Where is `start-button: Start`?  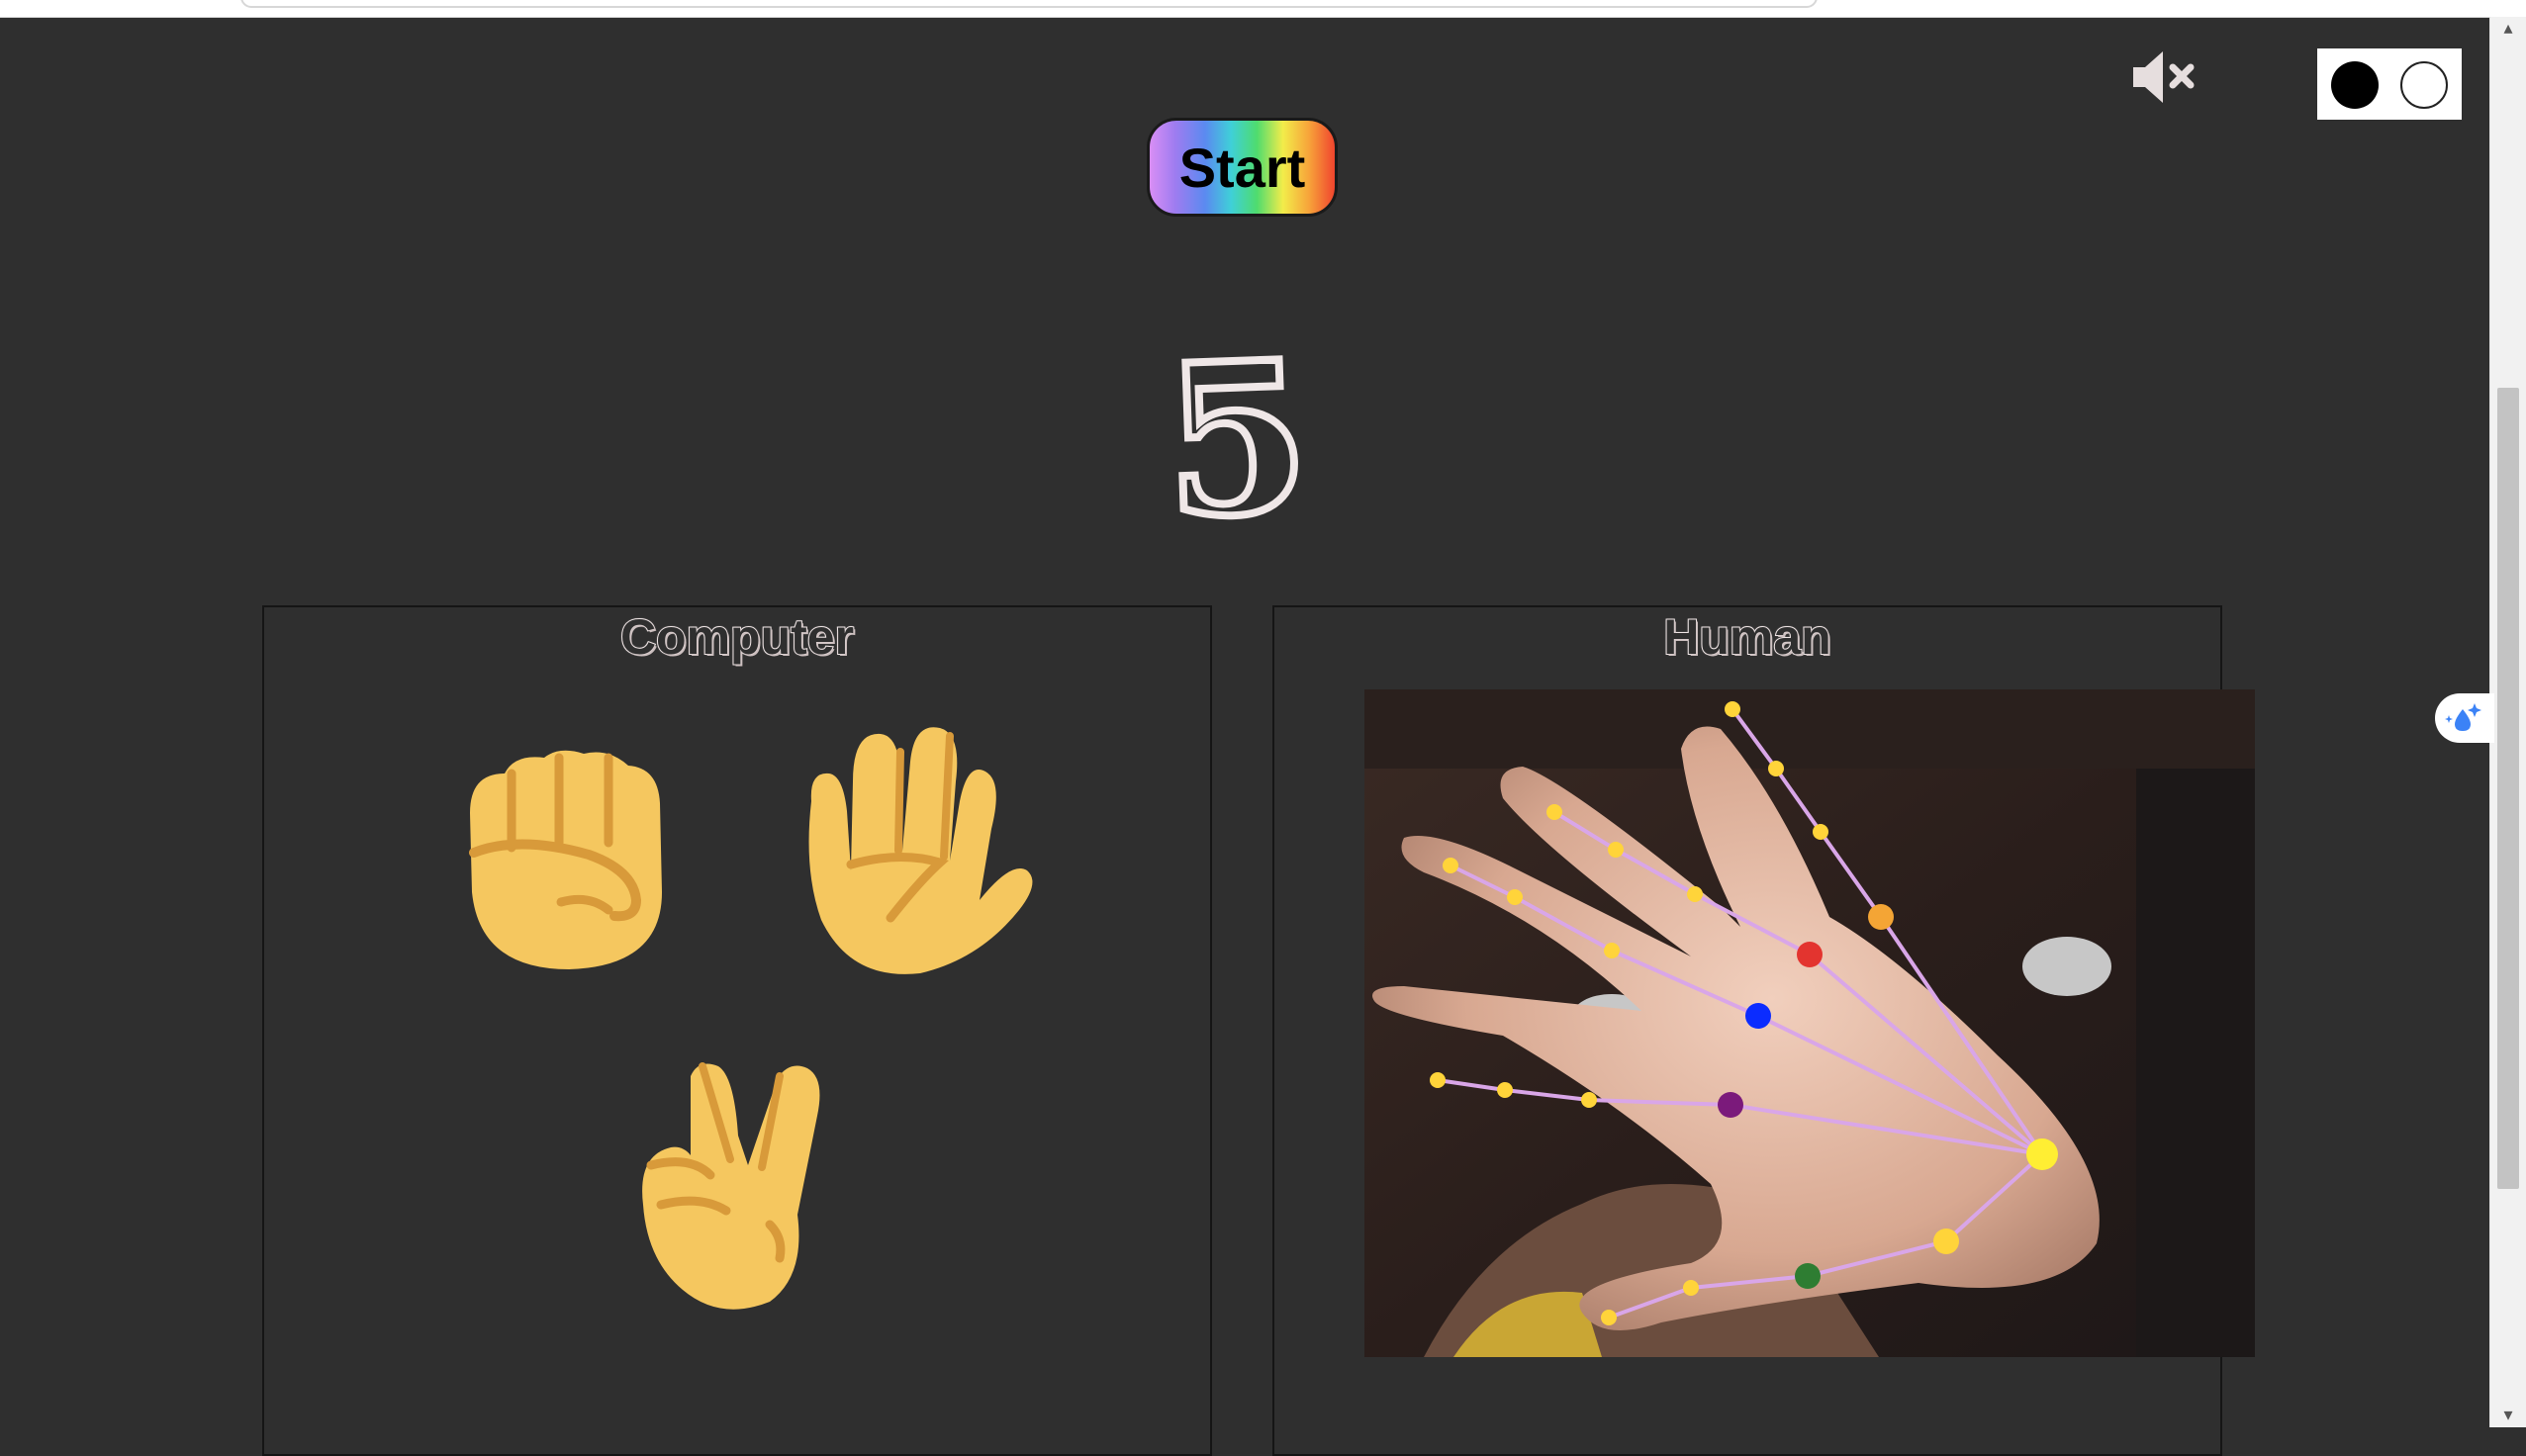
start-button: Start is located at coordinates (1242, 167).